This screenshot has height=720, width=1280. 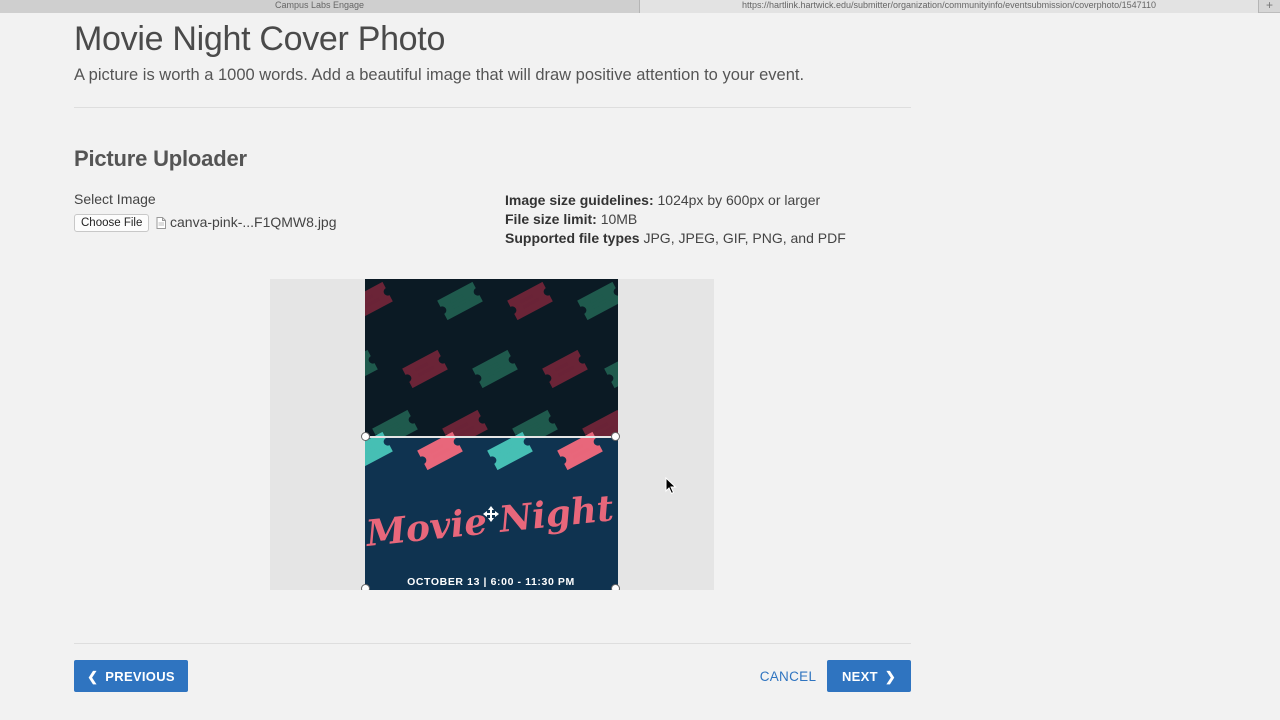 What do you see at coordinates (160, 158) in the screenshot?
I see `section-title: Picture Uploader` at bounding box center [160, 158].